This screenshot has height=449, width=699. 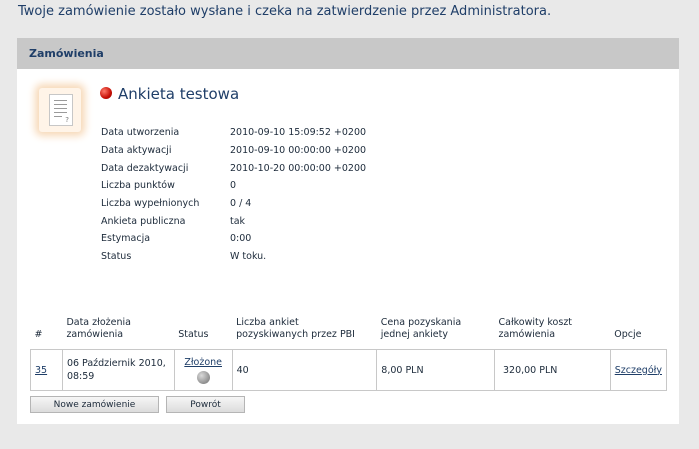 What do you see at coordinates (421, 328) in the screenshot?
I see `column-header-price: Cena pozyskania jednej ankiety` at bounding box center [421, 328].